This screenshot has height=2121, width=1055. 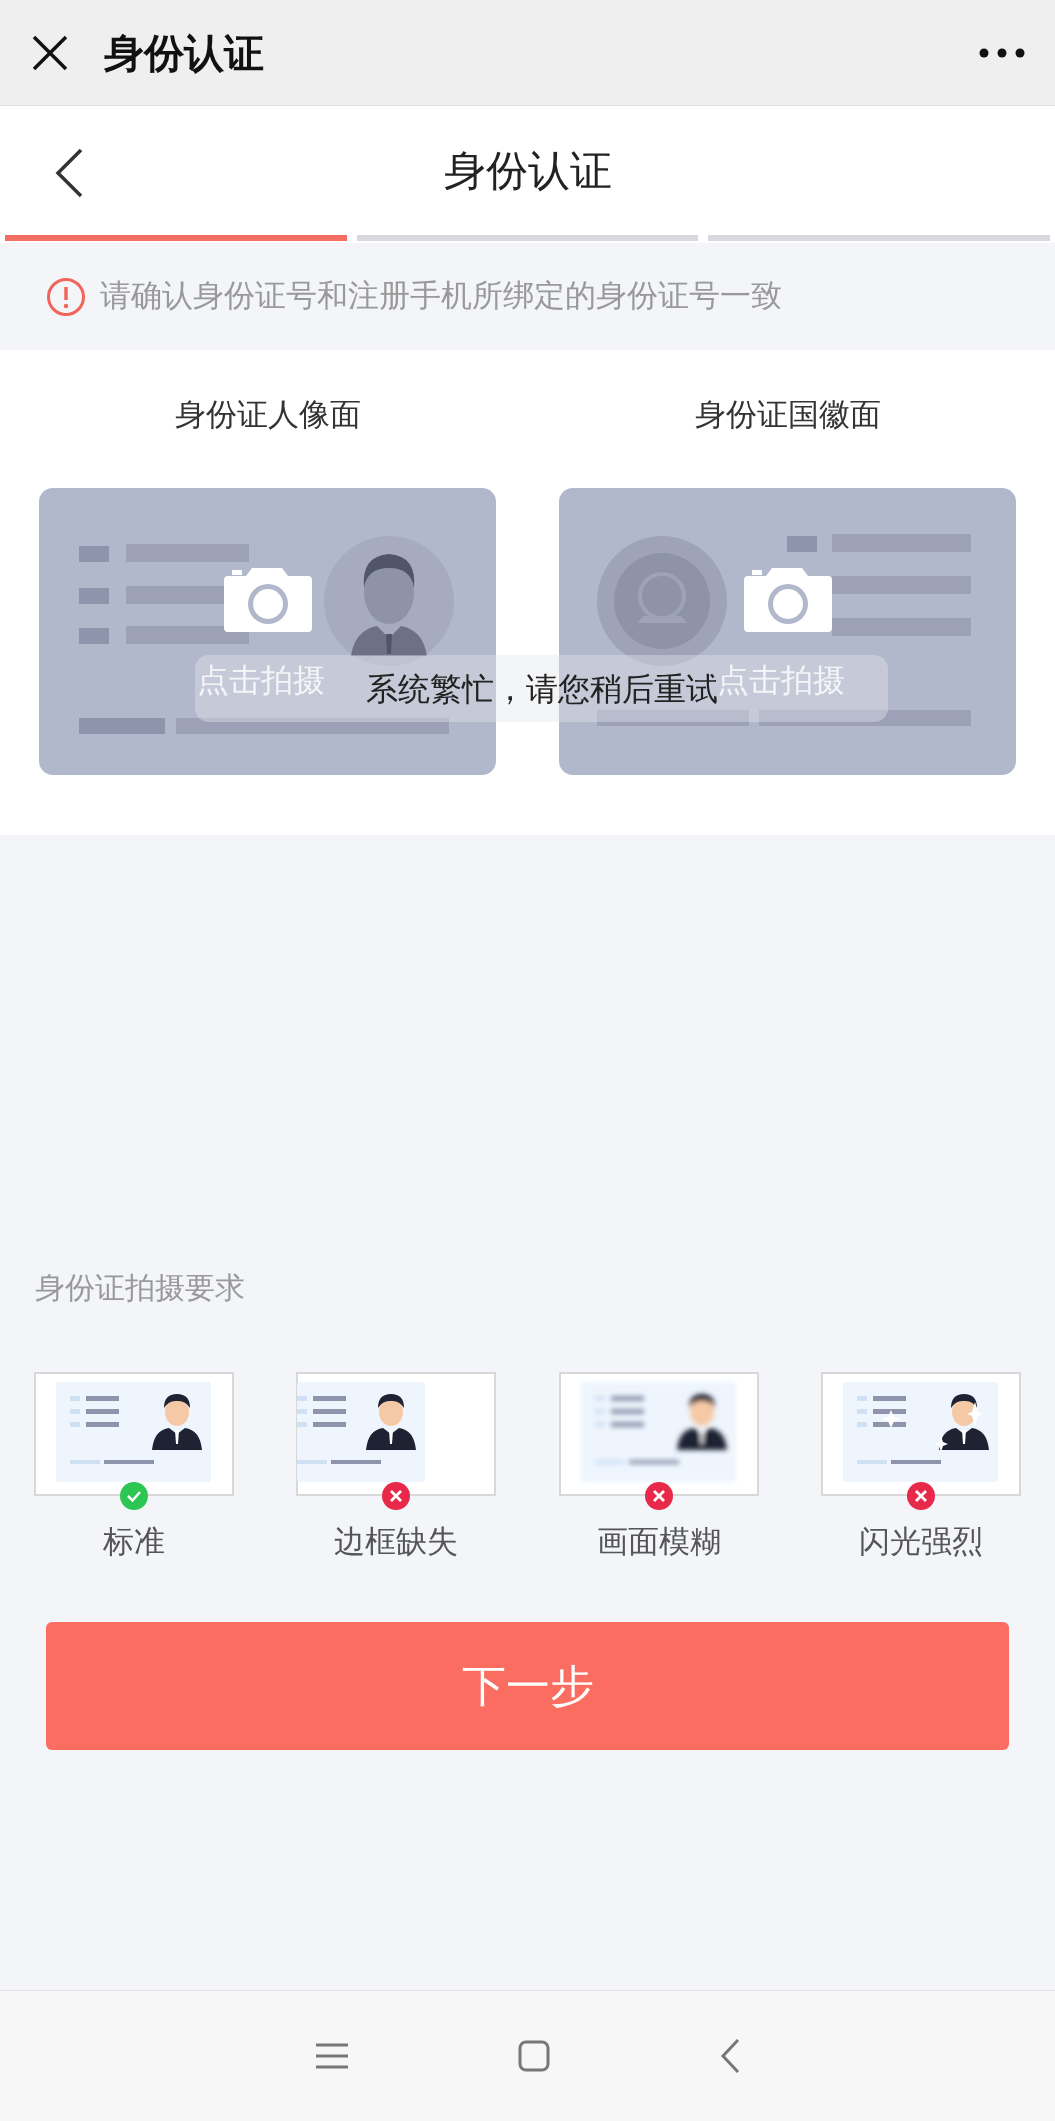 I want to click on window-title: 身份认证, so click(x=184, y=53).